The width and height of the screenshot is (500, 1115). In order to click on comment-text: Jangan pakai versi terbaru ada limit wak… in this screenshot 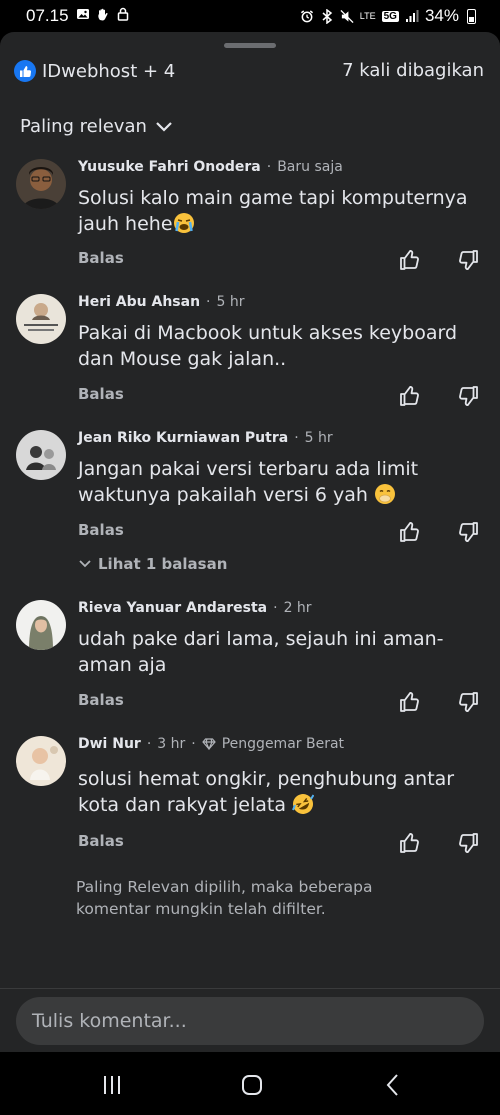, I will do `click(283, 482)`.